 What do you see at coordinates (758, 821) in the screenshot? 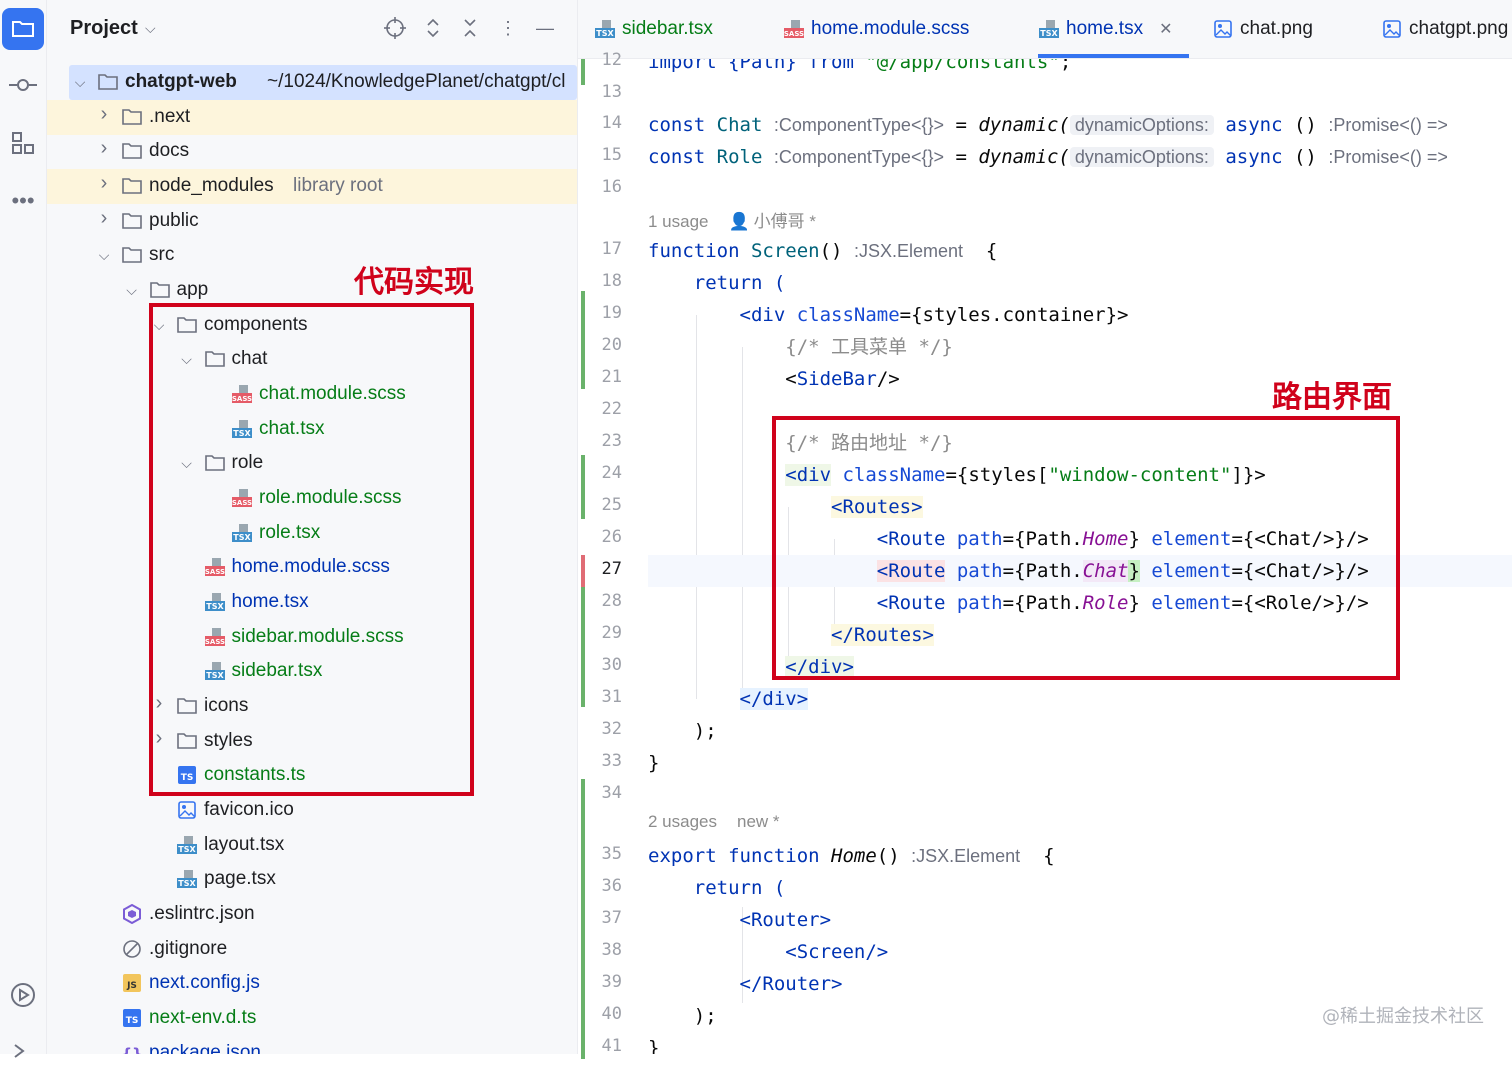
I see `author-label: new *` at bounding box center [758, 821].